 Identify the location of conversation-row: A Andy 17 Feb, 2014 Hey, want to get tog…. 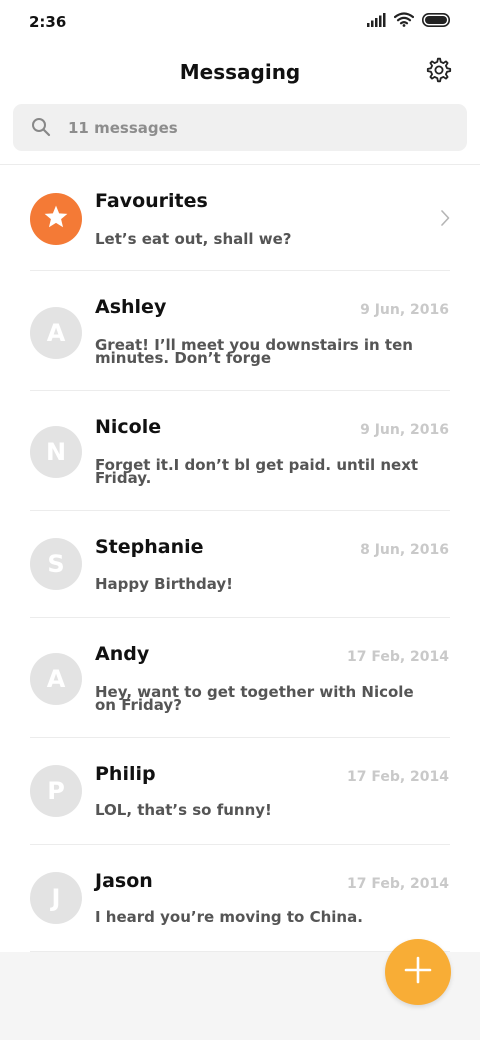
(240, 678).